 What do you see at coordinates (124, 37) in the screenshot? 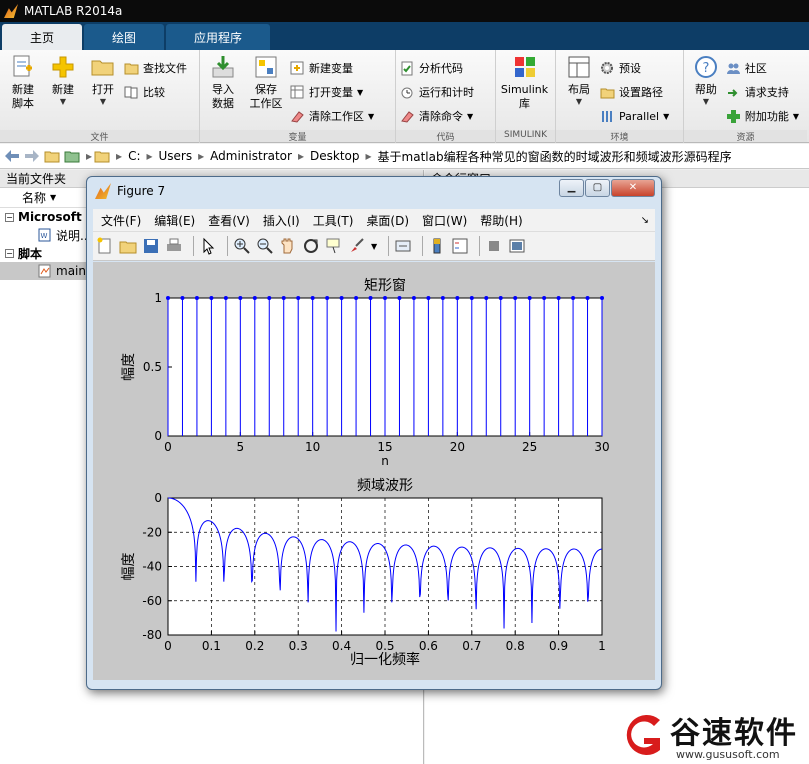
I see `tab-plots: 绘图` at bounding box center [124, 37].